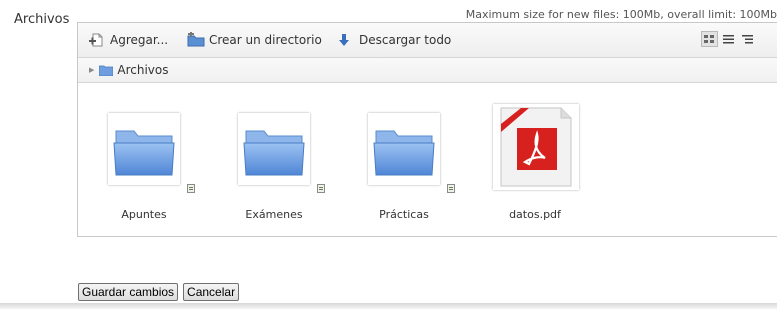  What do you see at coordinates (211, 292) in the screenshot?
I see `cancel-button: Cancelar` at bounding box center [211, 292].